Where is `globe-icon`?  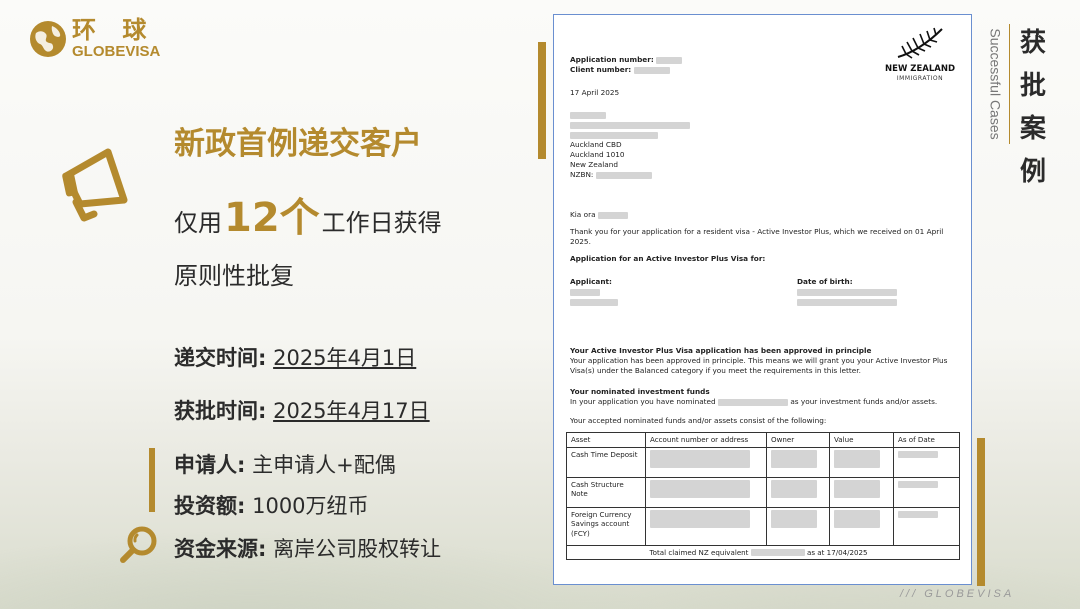 globe-icon is located at coordinates (48, 38).